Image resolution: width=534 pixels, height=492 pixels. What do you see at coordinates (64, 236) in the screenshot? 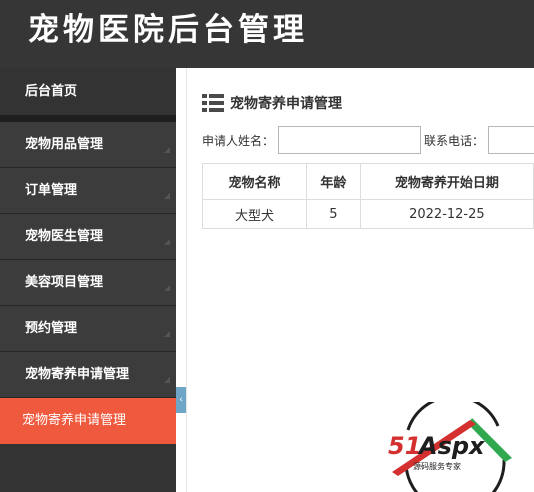
I see `sidebar-item-label: 宠物医生管理` at bounding box center [64, 236].